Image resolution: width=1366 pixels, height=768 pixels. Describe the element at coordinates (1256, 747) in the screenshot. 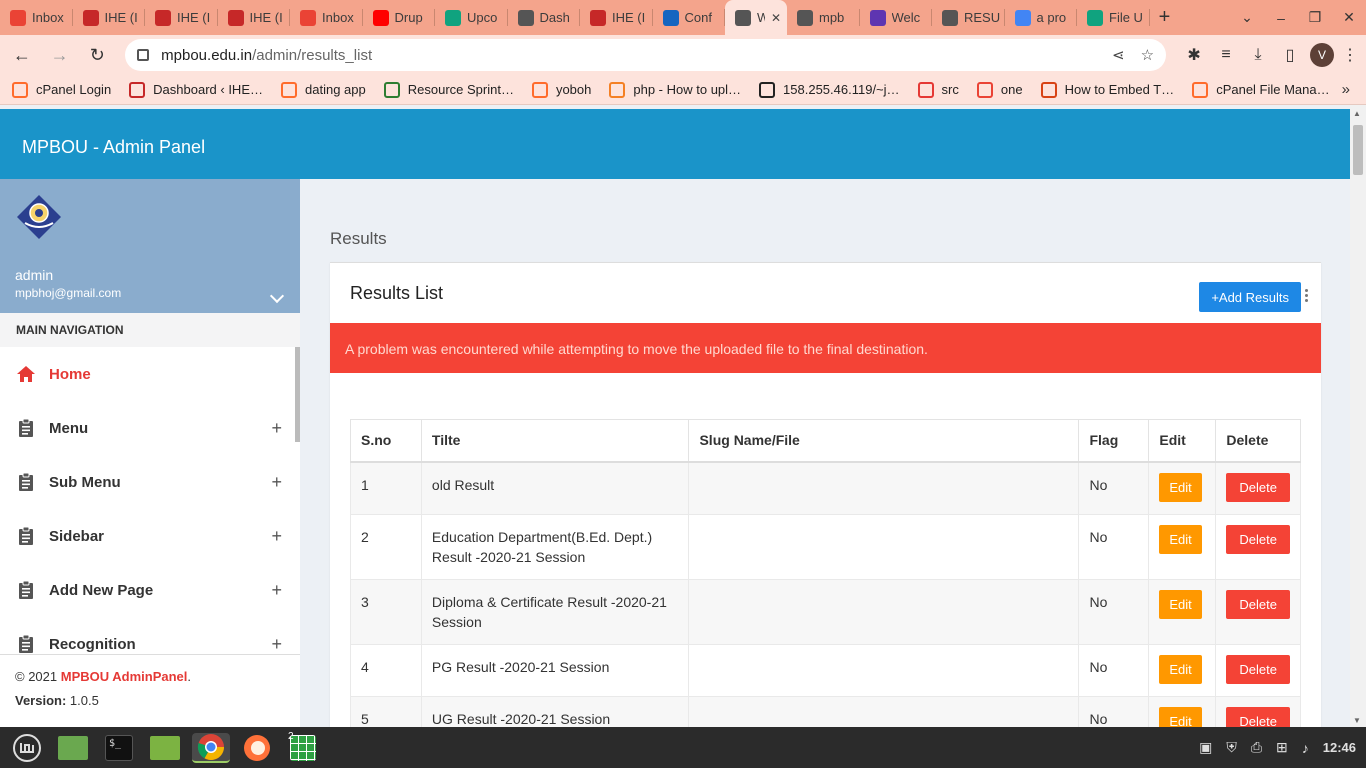

I see `printer-tray-icon: ⎙` at that location.